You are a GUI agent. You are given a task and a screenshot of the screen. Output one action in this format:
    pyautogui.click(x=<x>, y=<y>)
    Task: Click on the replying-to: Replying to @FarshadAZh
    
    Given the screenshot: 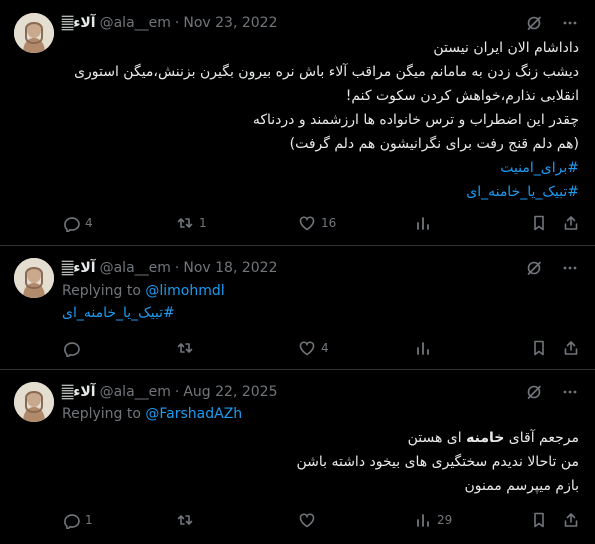 What is the action you would take?
    pyautogui.click(x=152, y=414)
    